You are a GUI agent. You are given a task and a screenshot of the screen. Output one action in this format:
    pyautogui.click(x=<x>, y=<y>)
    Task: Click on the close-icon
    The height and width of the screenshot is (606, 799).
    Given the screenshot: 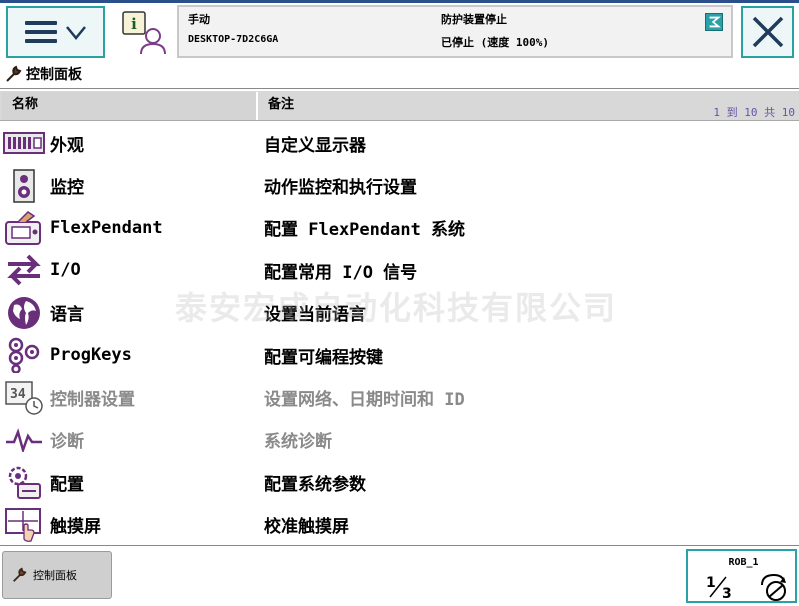 What is the action you would take?
    pyautogui.click(x=767, y=32)
    